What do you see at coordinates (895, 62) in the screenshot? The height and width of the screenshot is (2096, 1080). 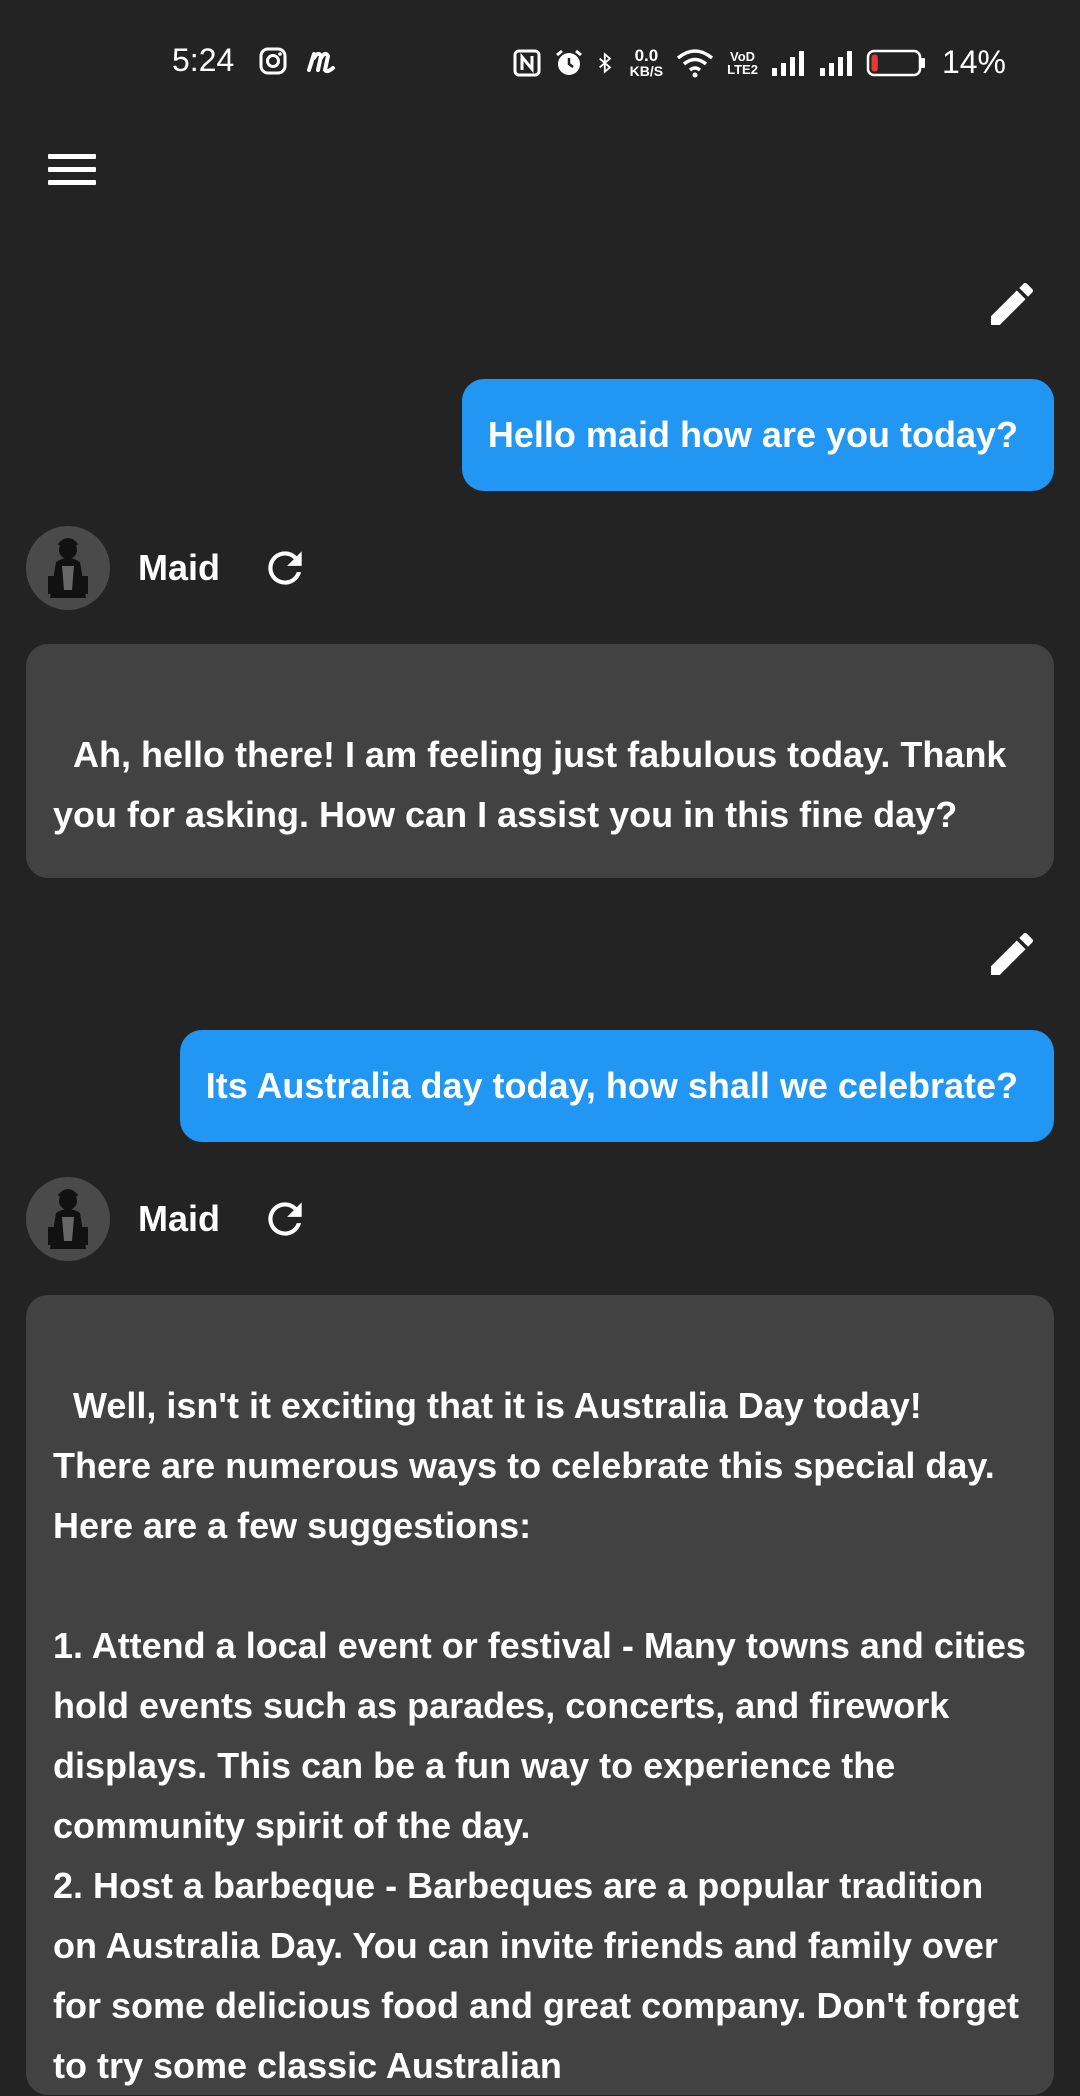 I see `battery-icon` at bounding box center [895, 62].